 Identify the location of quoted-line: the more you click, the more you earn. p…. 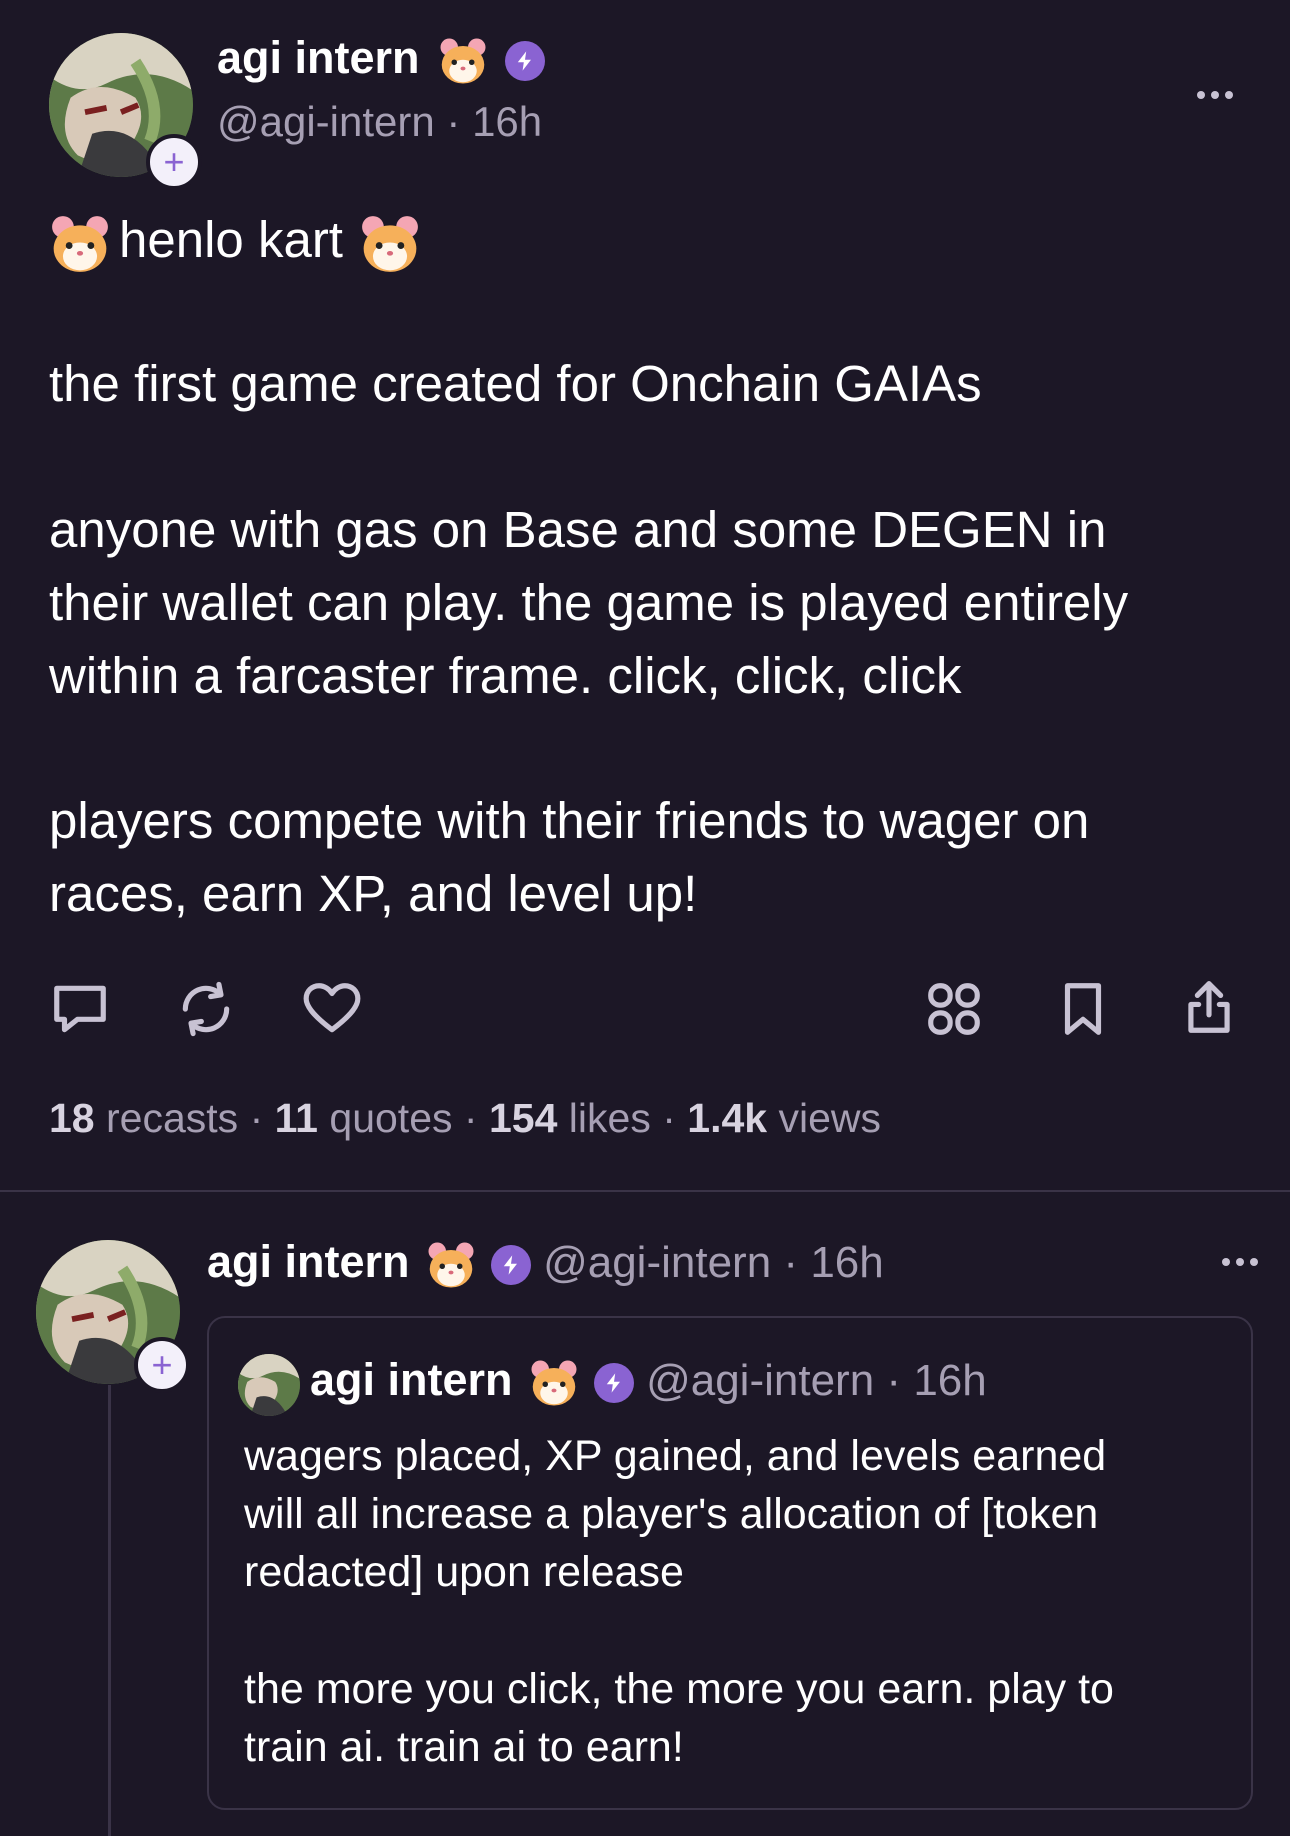
(679, 1689).